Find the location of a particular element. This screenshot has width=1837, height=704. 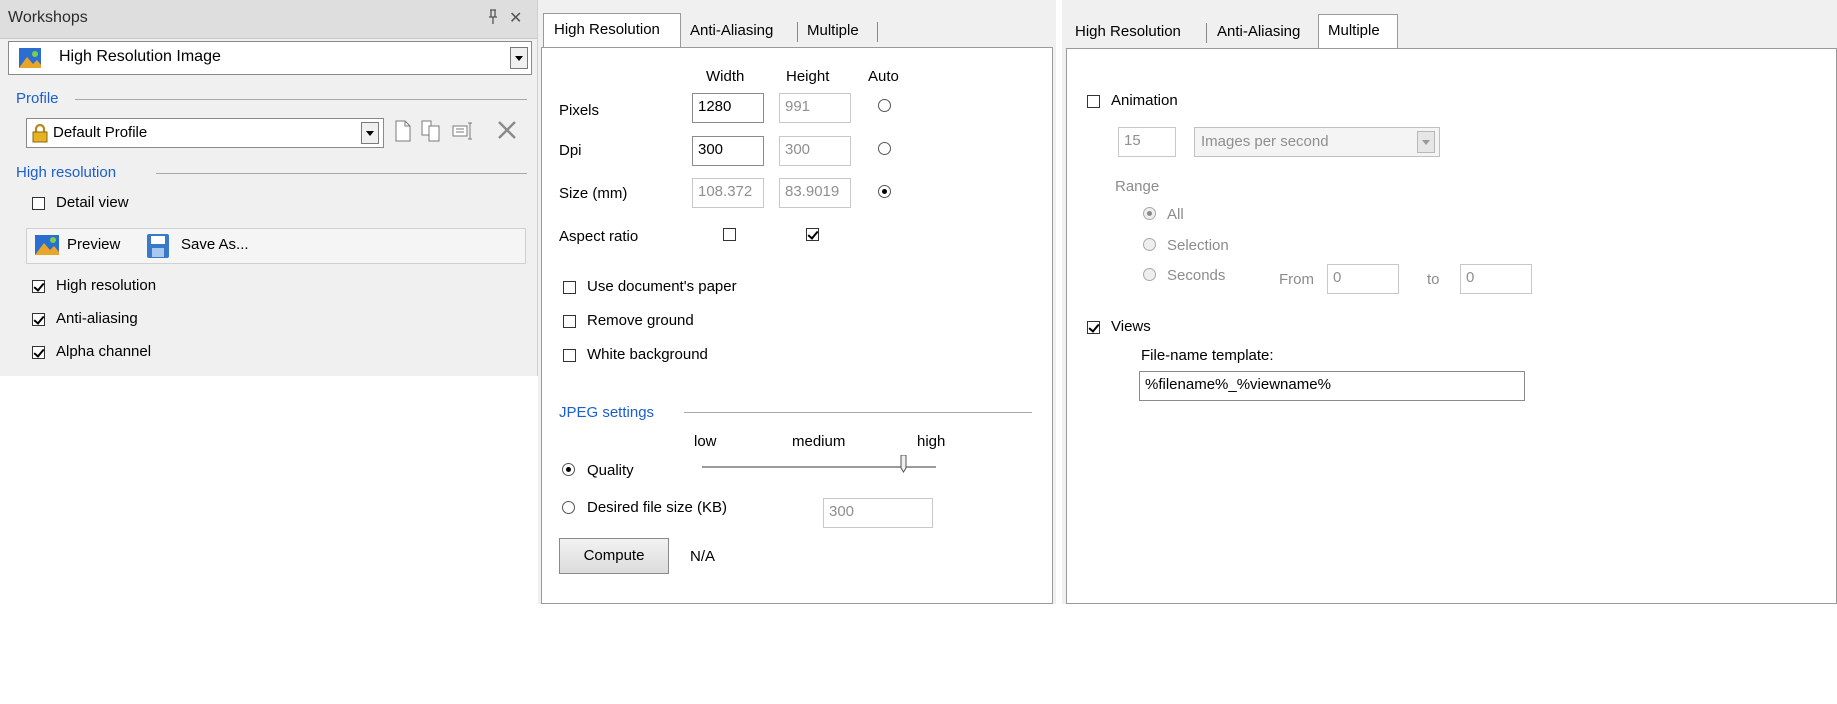

quality-high-label: high is located at coordinates (931, 441).